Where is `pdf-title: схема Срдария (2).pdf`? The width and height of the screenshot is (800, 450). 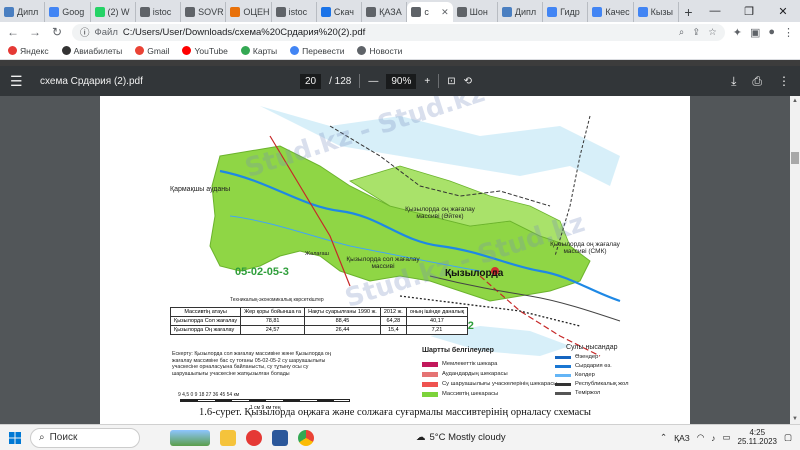
pdf-title: схема Срдария (2).pdf is located at coordinates (91, 81).